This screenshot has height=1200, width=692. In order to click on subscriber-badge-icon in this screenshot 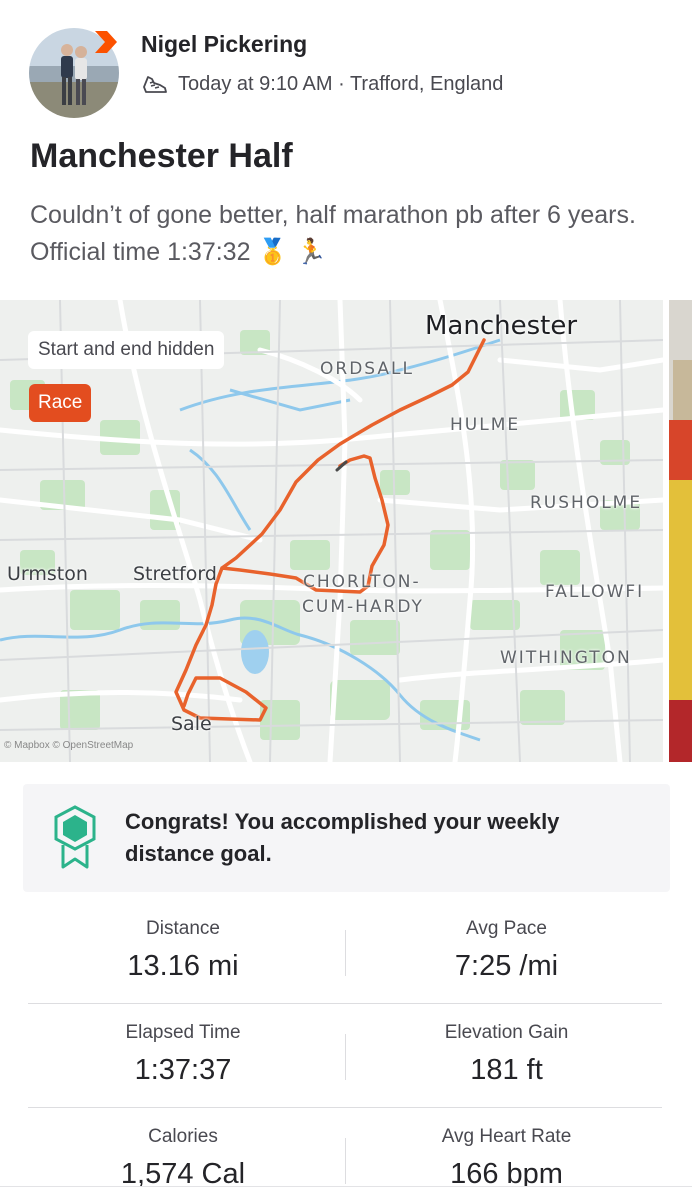, I will do `click(106, 42)`.